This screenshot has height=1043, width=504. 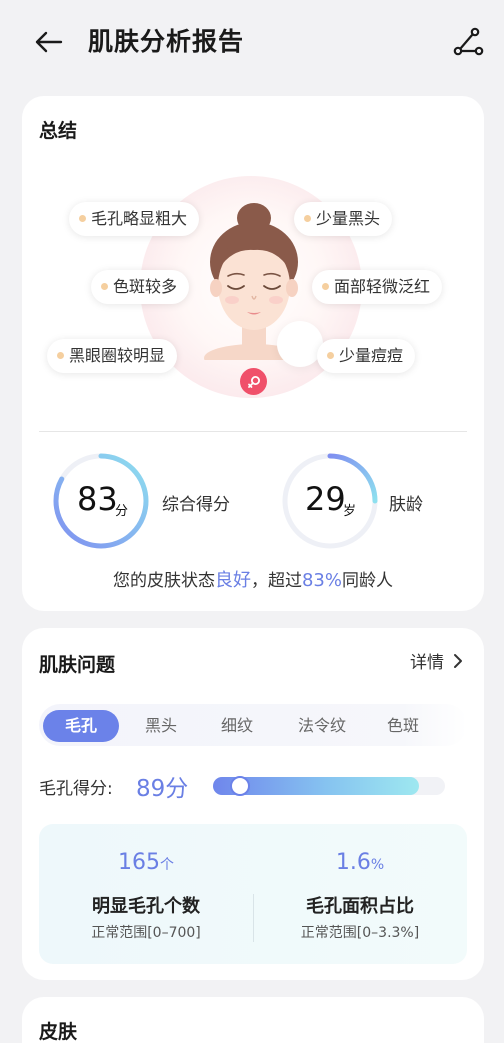 I want to click on tab-blackheads: 黑头, so click(x=161, y=726).